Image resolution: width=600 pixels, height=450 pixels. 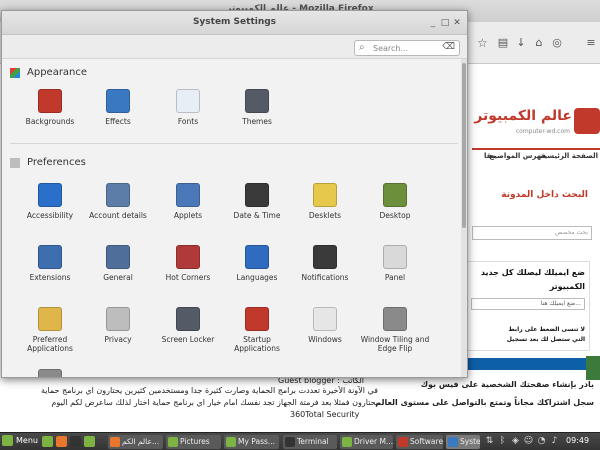 I want to click on chat-icon: ◎, so click(x=557, y=43).